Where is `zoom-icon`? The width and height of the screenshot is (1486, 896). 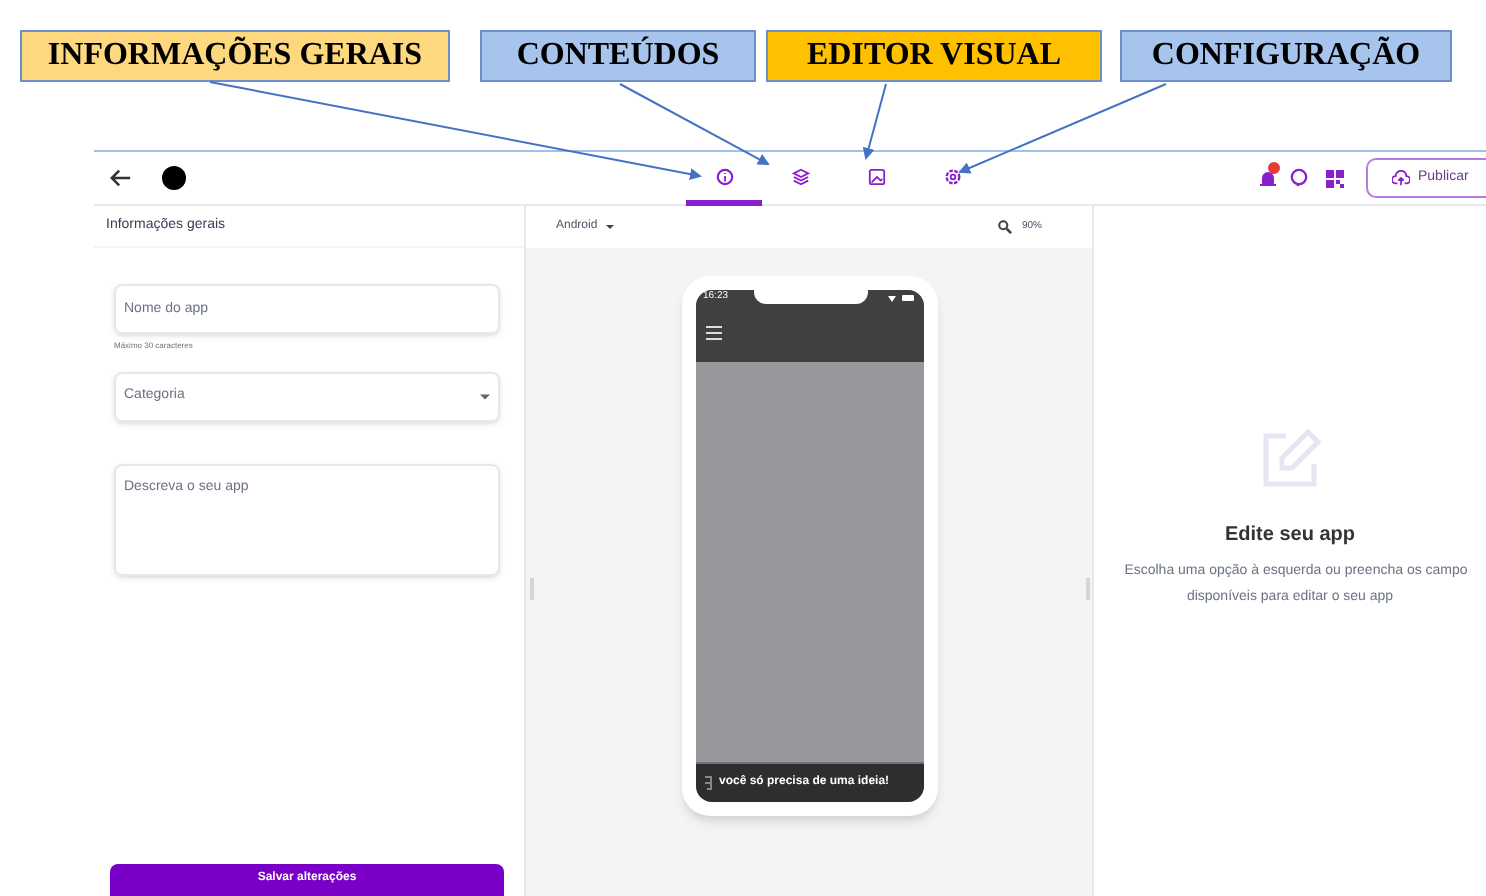
zoom-icon is located at coordinates (1004, 227).